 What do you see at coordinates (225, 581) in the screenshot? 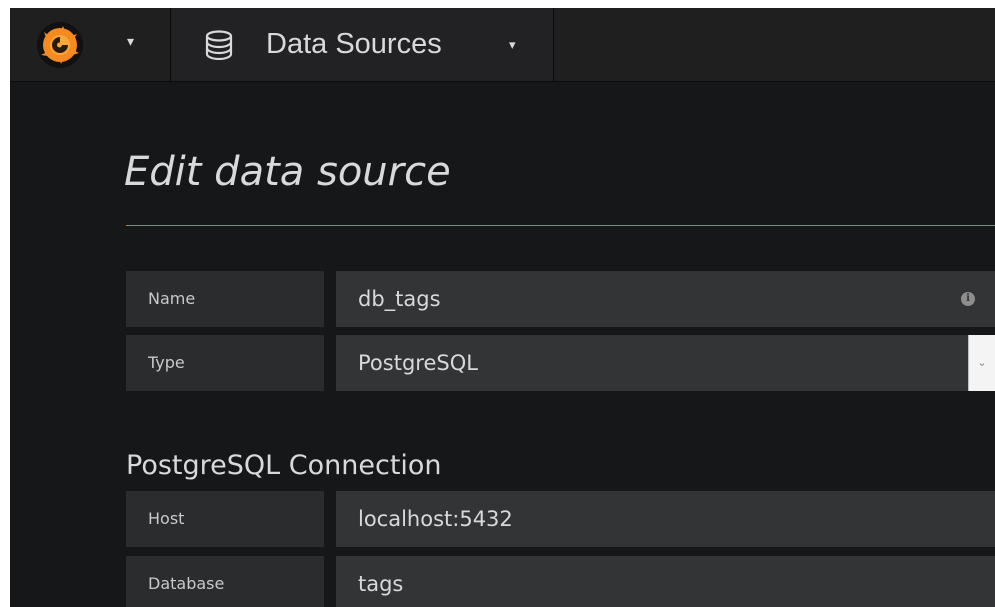
I see `database-label: Database` at bounding box center [225, 581].